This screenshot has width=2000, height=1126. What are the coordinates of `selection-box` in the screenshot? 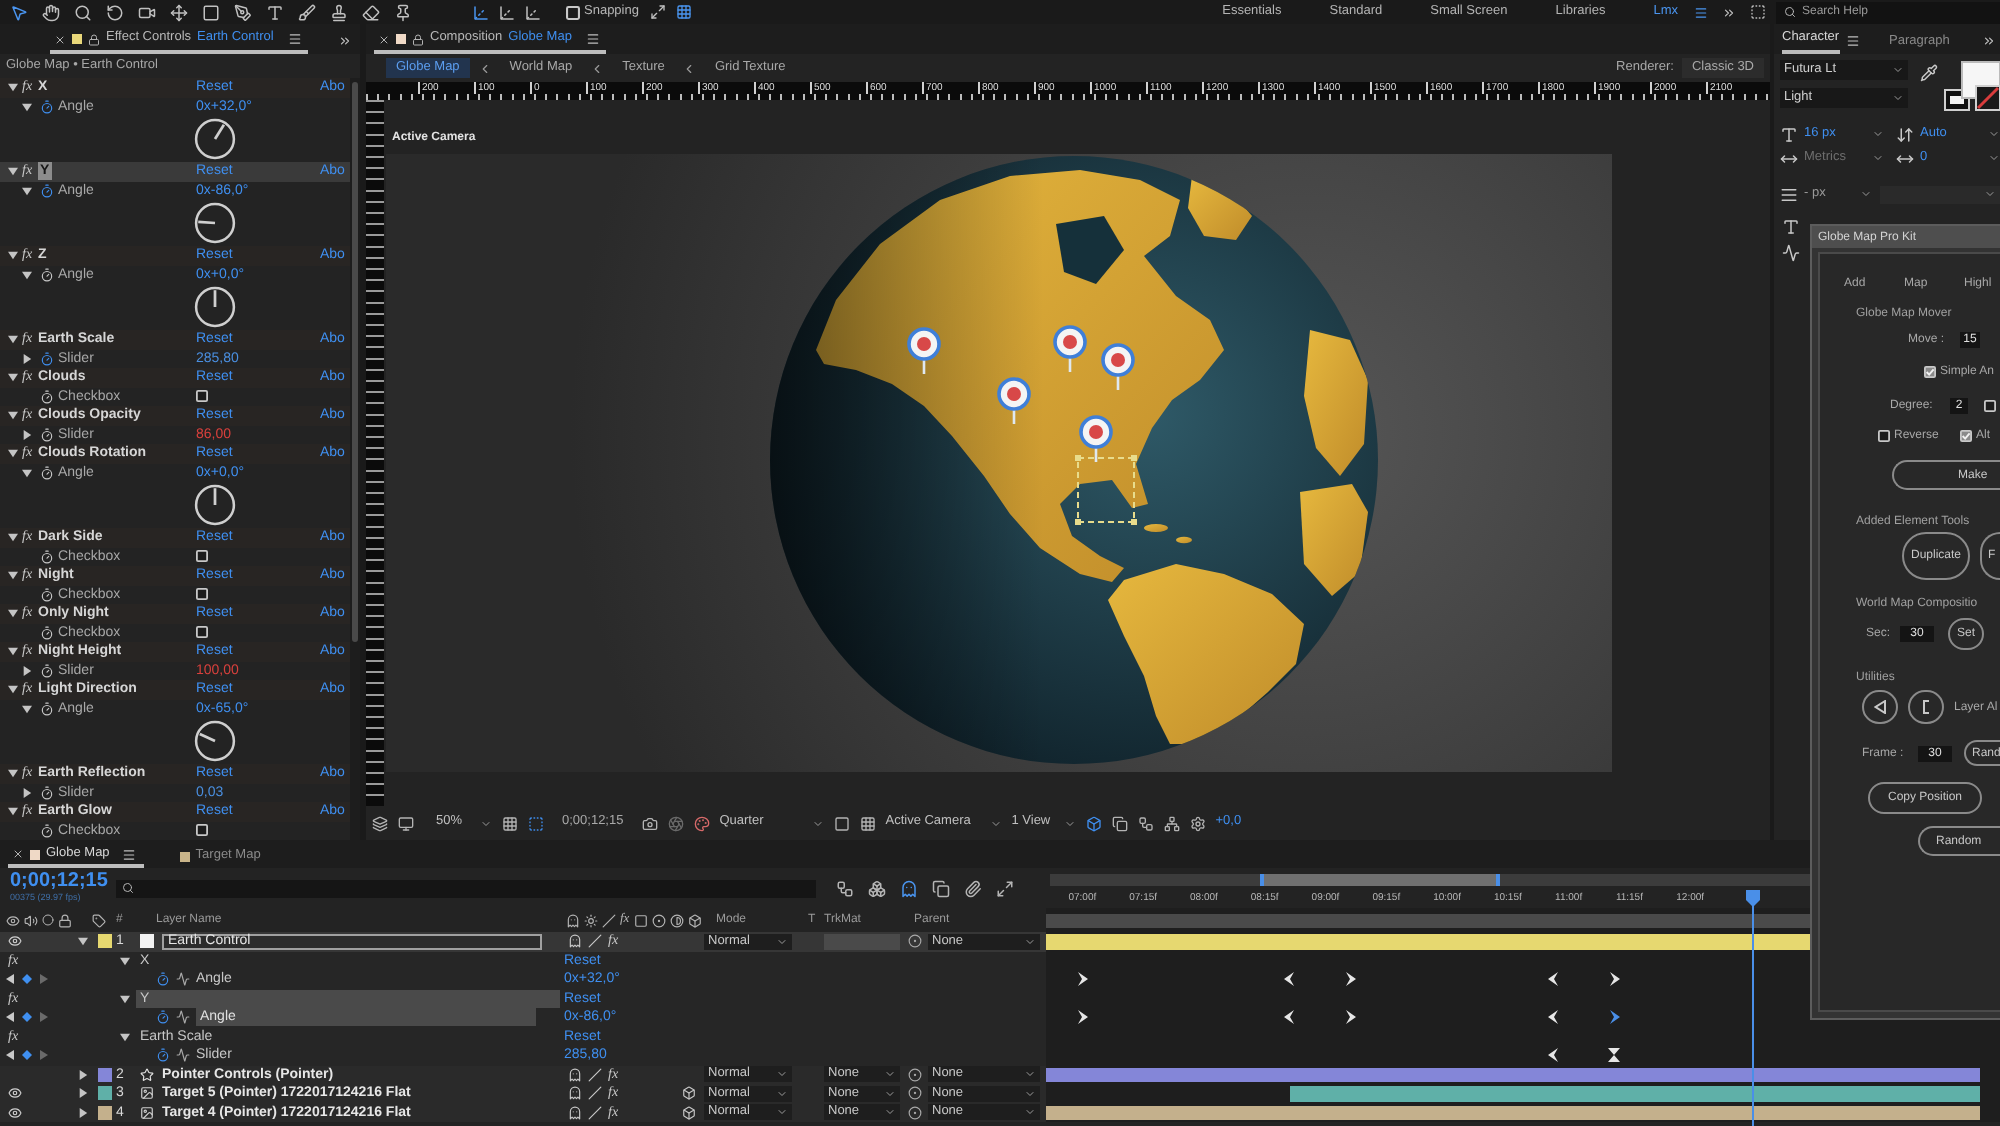 It's located at (1106, 490).